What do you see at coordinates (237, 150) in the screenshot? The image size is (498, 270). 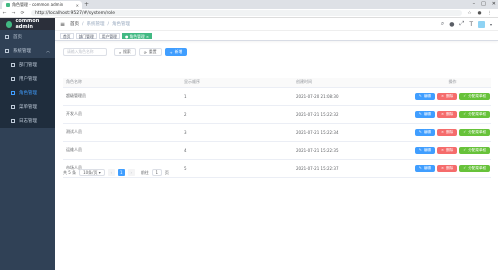 I see `cell-order: 4` at bounding box center [237, 150].